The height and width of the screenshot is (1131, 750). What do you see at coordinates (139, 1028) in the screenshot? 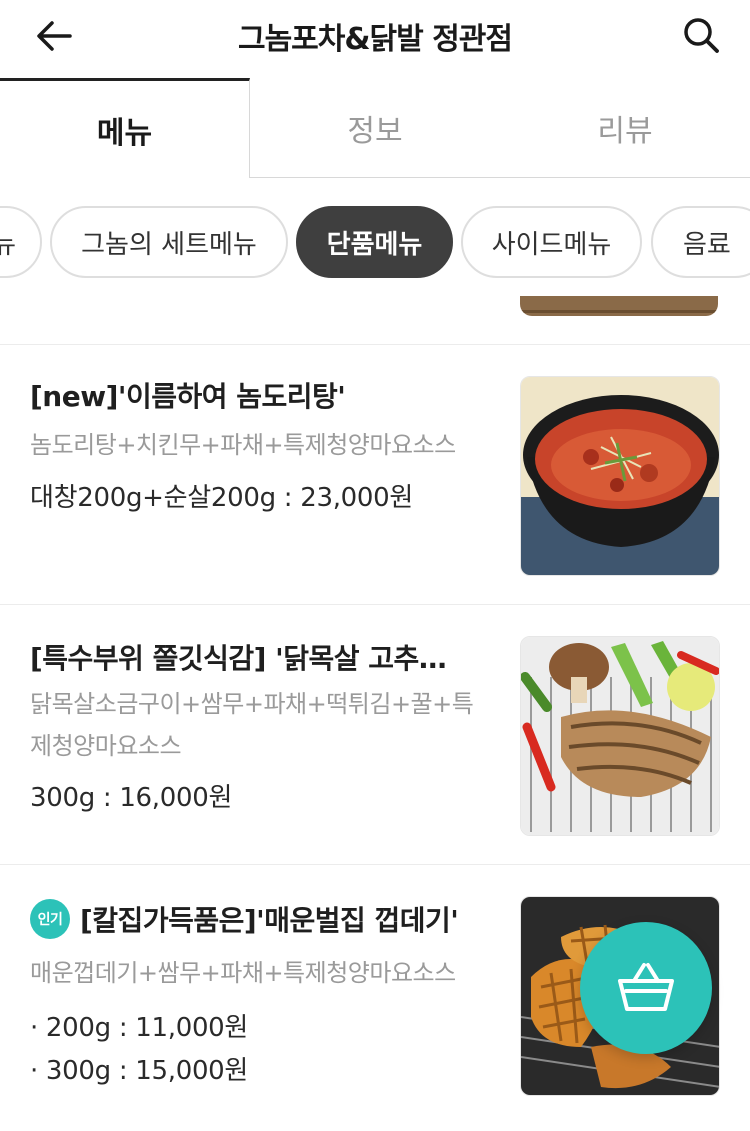
I see `menu-item-price: · 200g : 11,000원` at bounding box center [139, 1028].